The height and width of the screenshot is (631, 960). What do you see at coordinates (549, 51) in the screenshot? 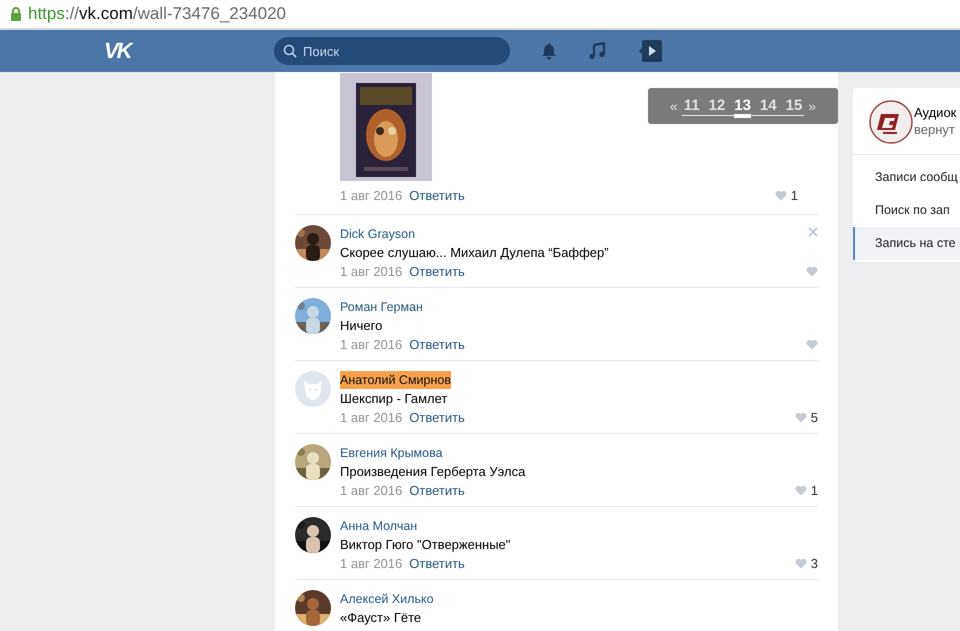
I see `bell-icon` at bounding box center [549, 51].